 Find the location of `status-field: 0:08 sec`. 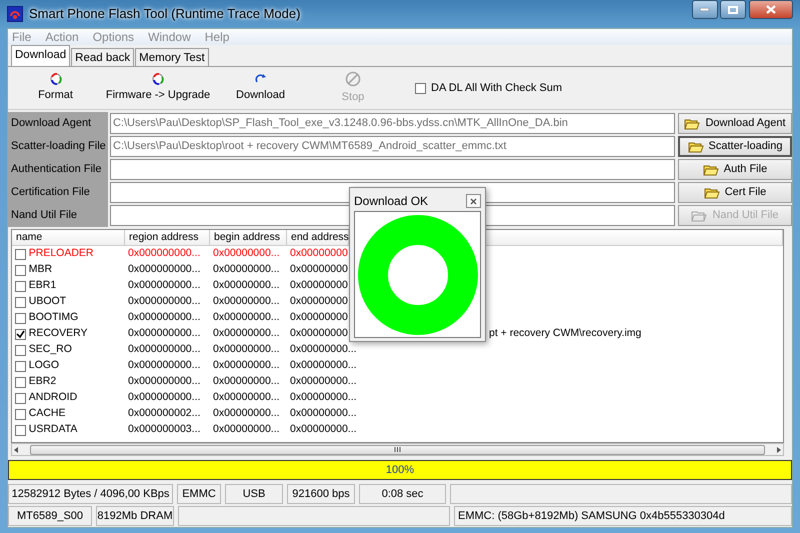

status-field: 0:08 sec is located at coordinates (402, 494).